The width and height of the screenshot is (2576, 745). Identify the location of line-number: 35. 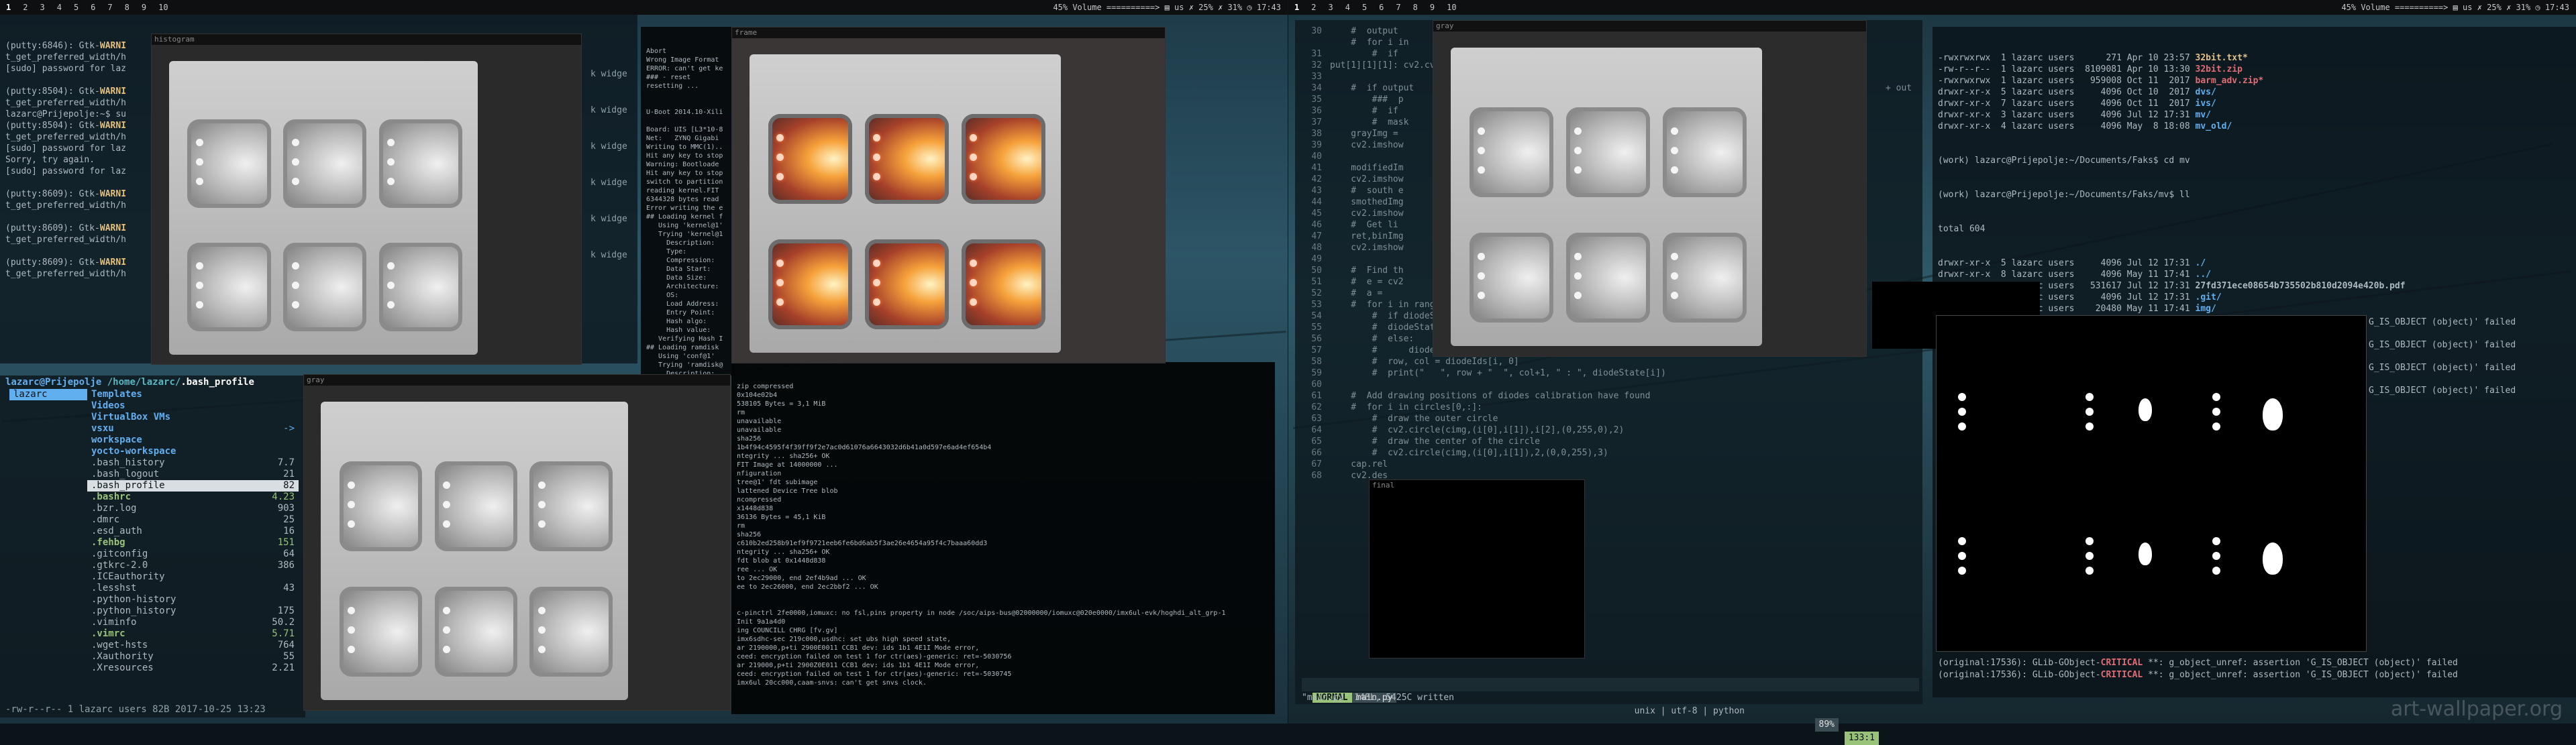
(1316, 100).